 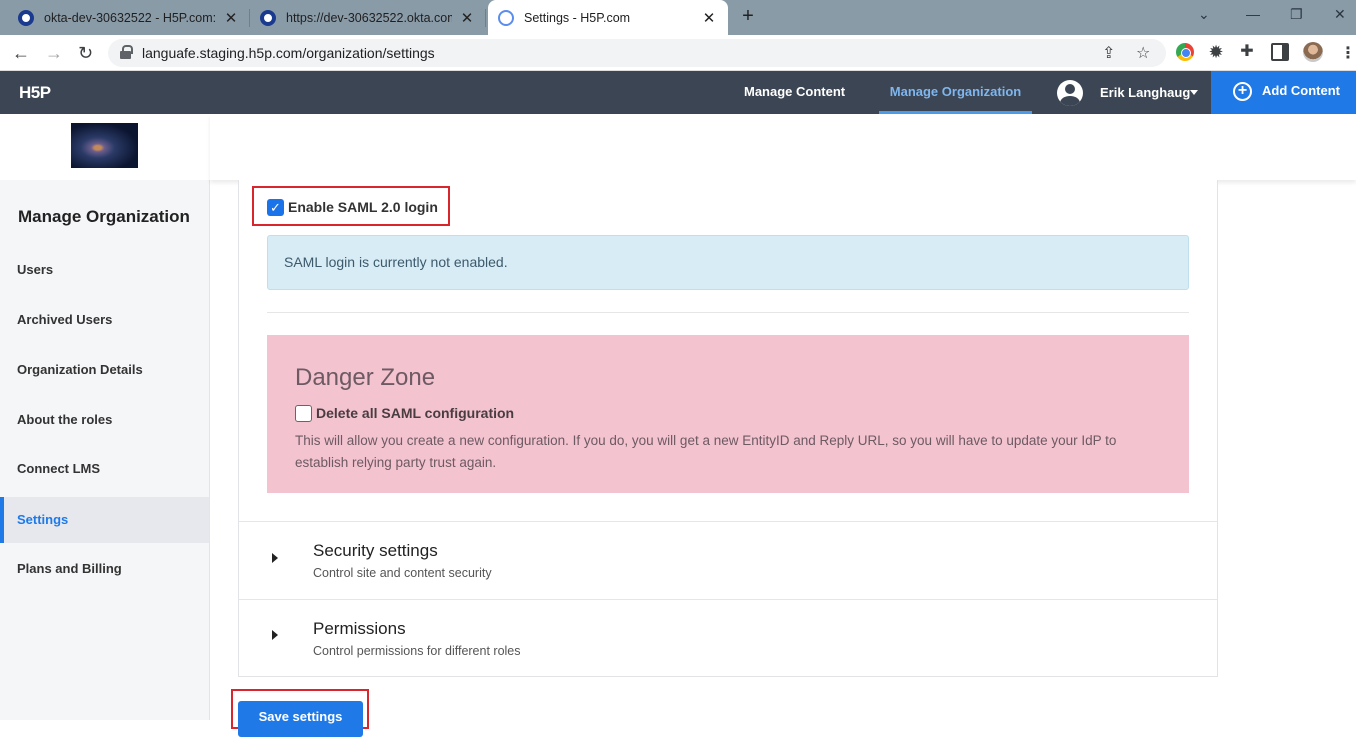 What do you see at coordinates (1301, 90) in the screenshot?
I see `add-content-label: Add Content` at bounding box center [1301, 90].